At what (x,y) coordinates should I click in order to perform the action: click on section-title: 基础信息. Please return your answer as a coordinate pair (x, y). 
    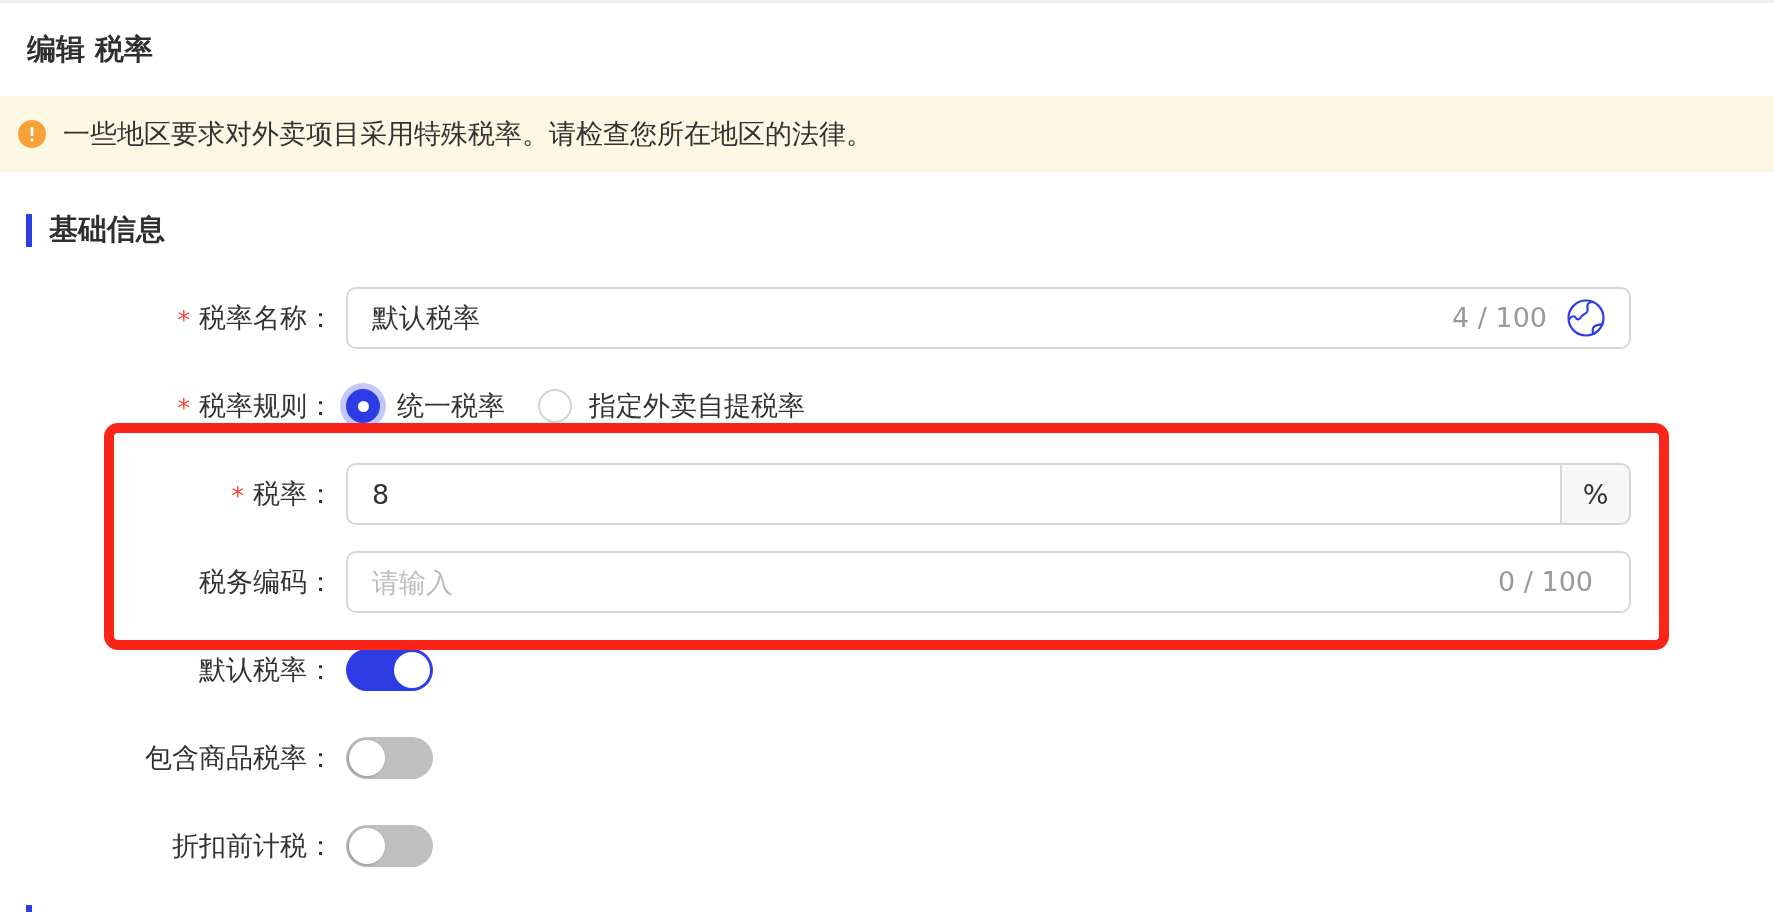
    Looking at the image, I should click on (107, 229).